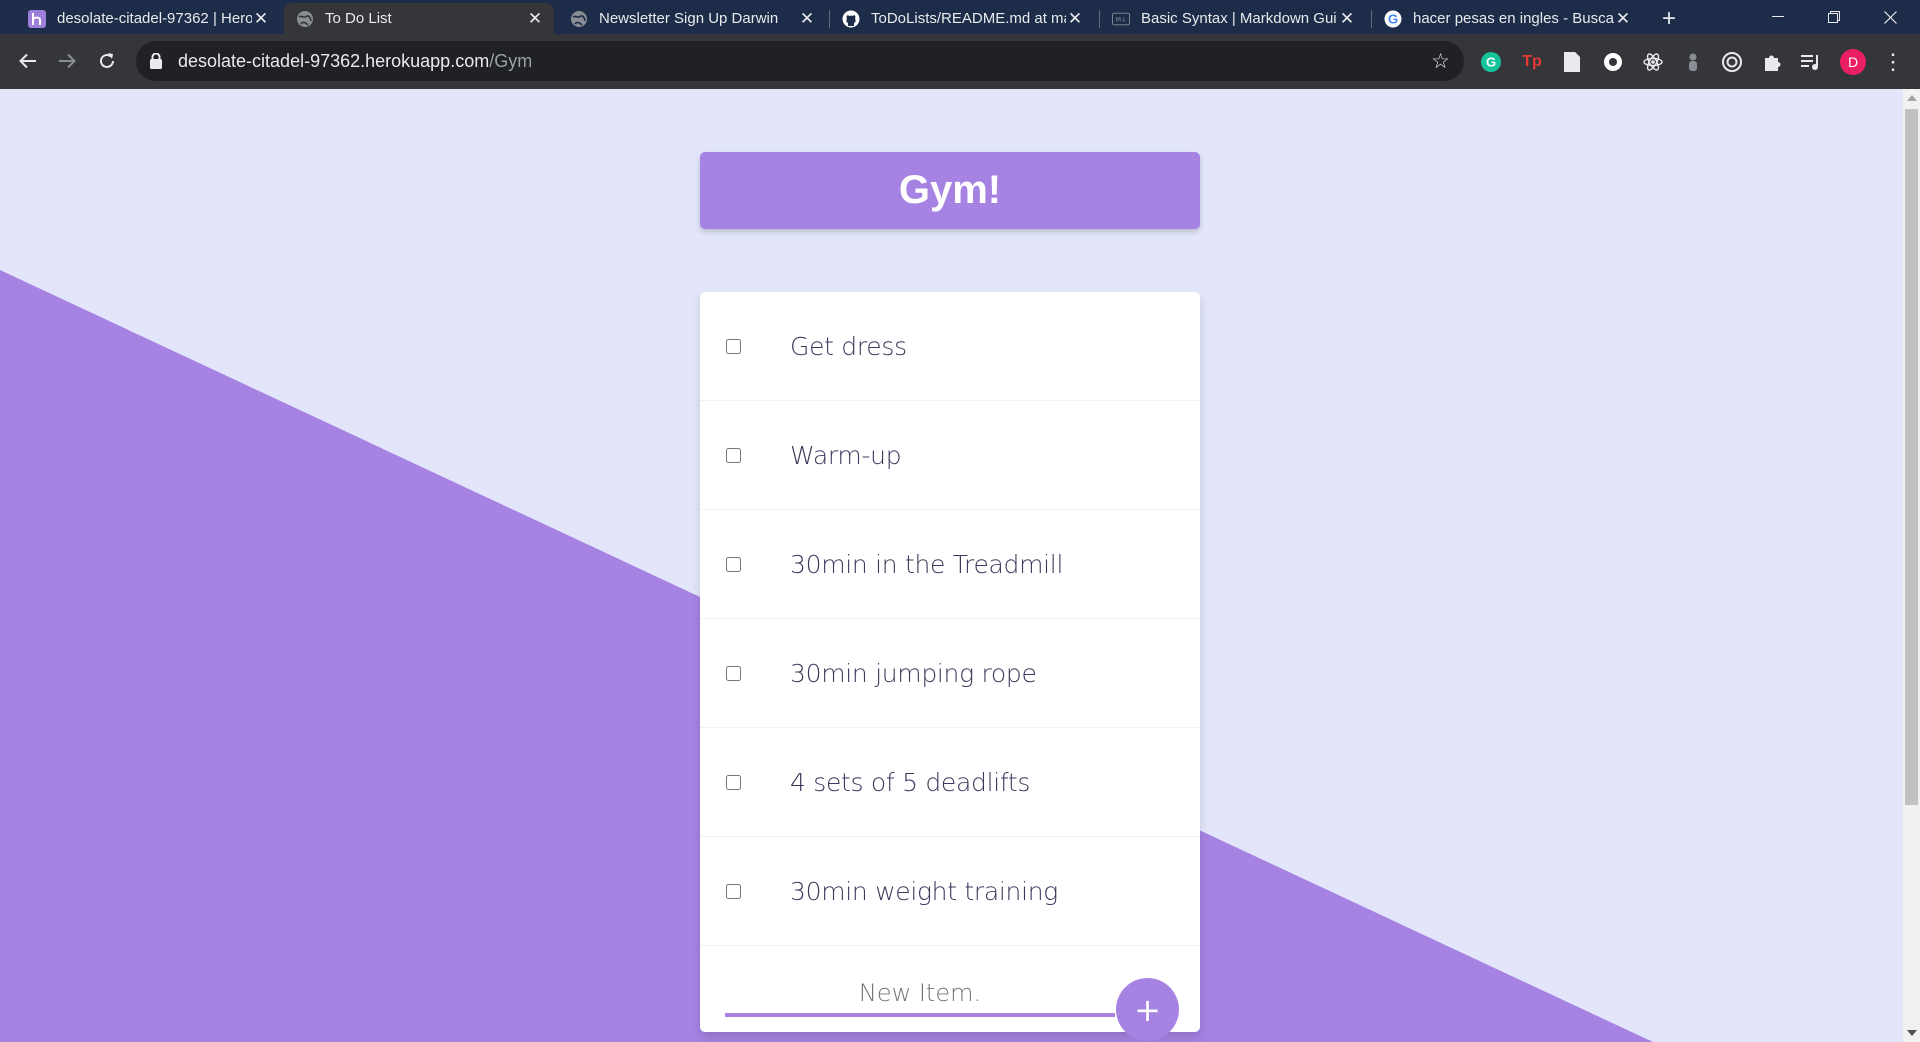 This screenshot has width=1920, height=1042. I want to click on page-scrollbar, so click(1911, 565).